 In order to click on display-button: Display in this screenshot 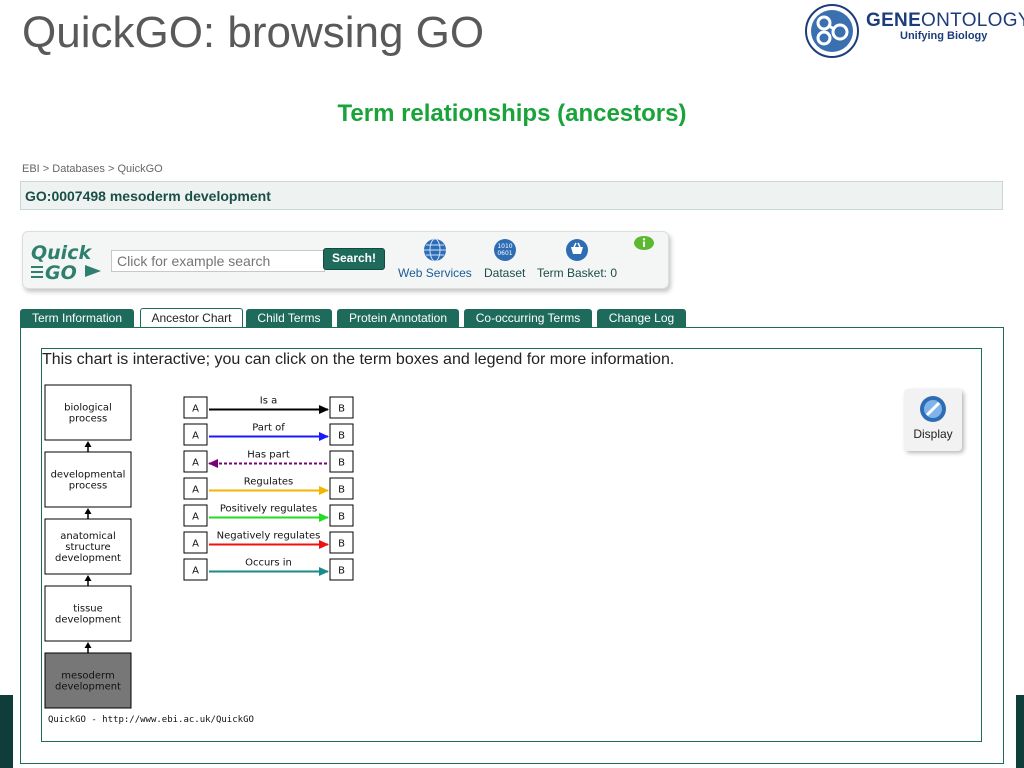, I will do `click(933, 420)`.